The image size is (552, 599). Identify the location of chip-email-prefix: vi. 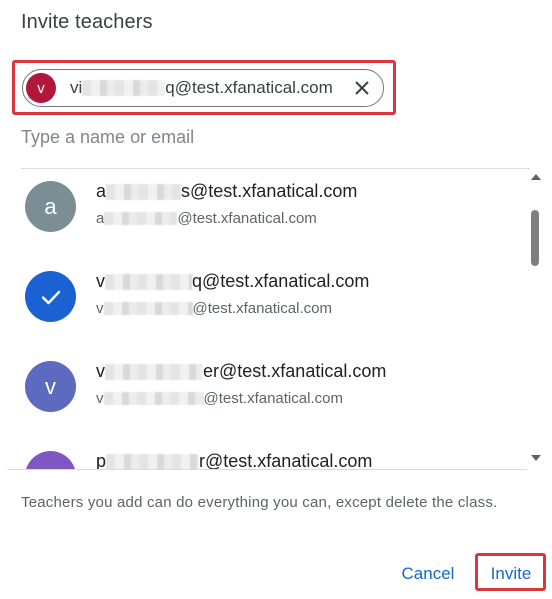
(76, 87).